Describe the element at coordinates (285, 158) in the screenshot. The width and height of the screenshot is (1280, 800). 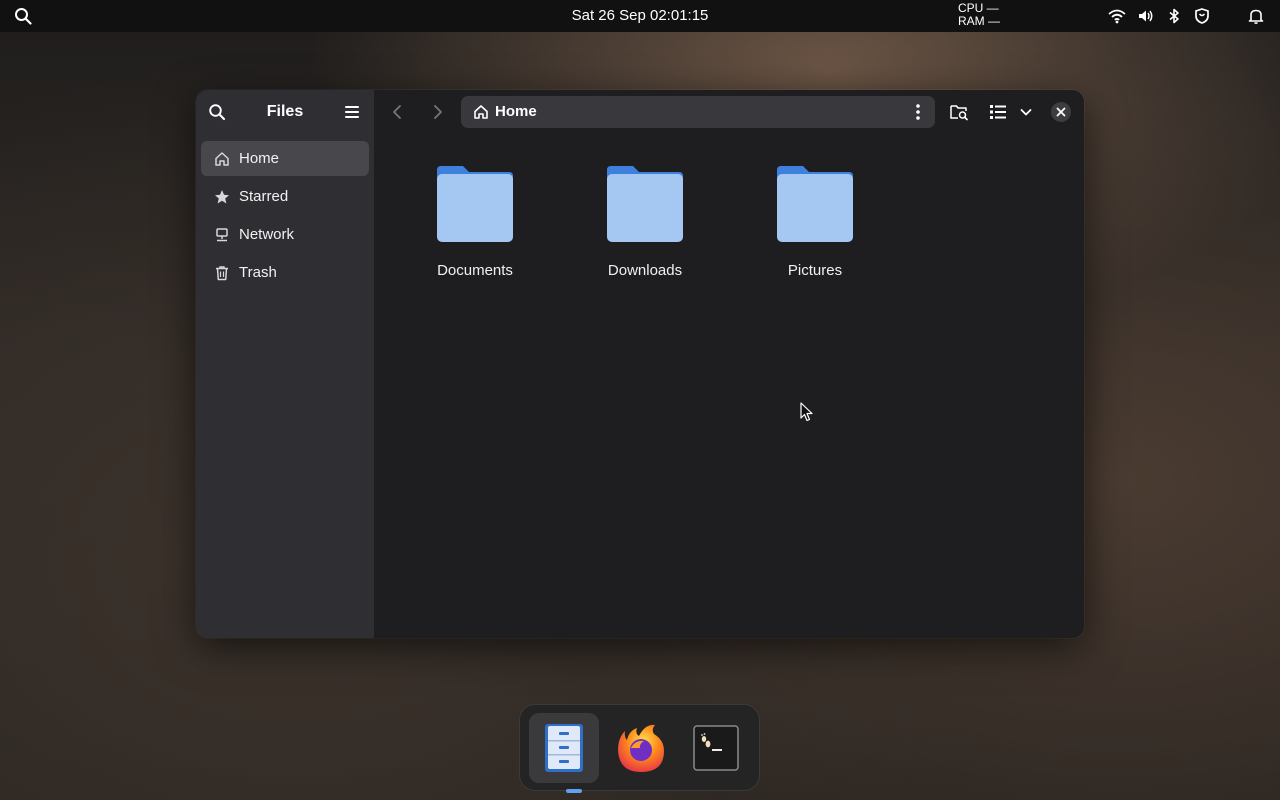
I see `sidebar-item-home: Home` at that location.